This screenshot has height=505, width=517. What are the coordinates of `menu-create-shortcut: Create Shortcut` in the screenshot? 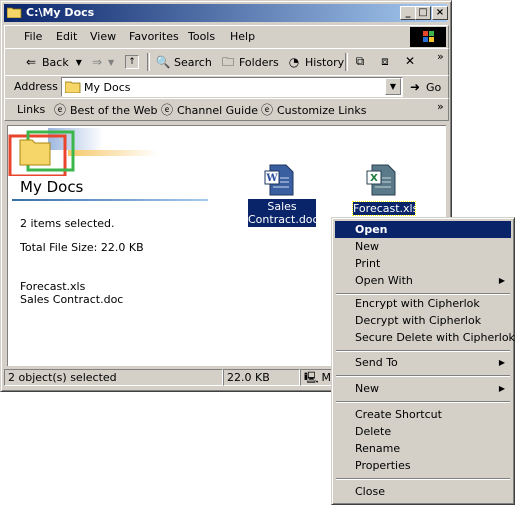 It's located at (423, 414).